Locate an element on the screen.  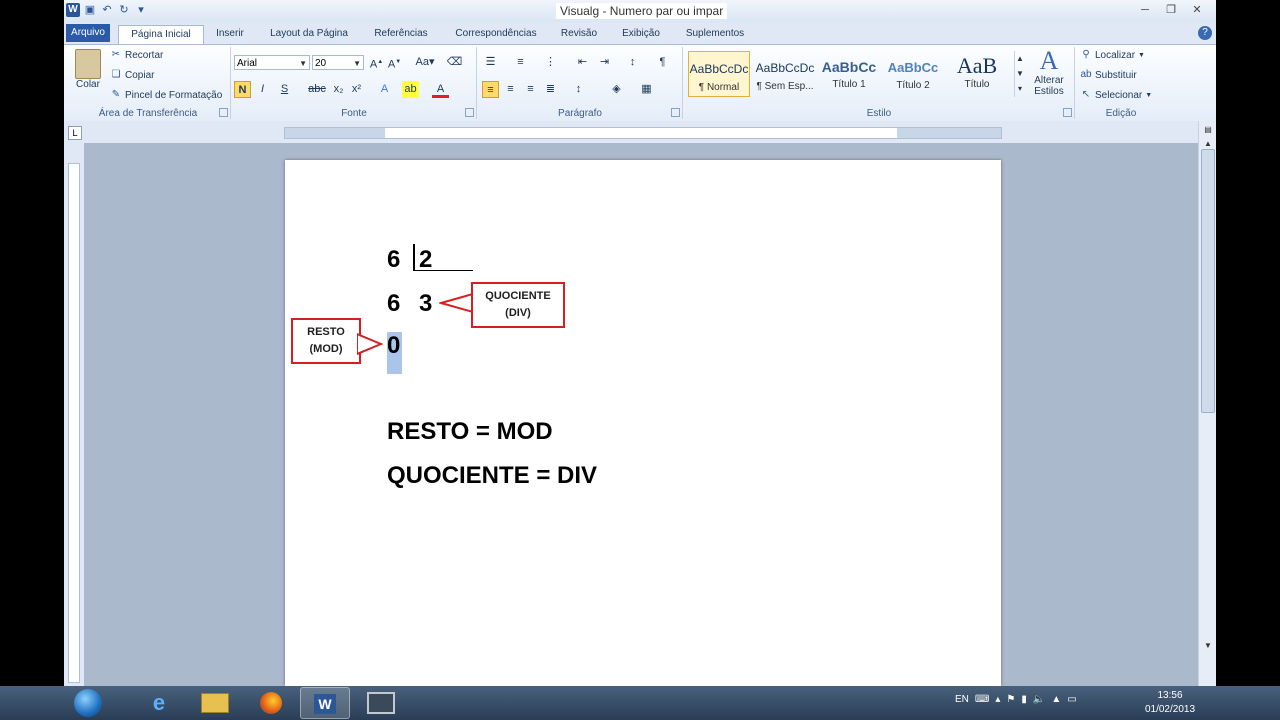
windows-orb-icon is located at coordinates (88, 703).